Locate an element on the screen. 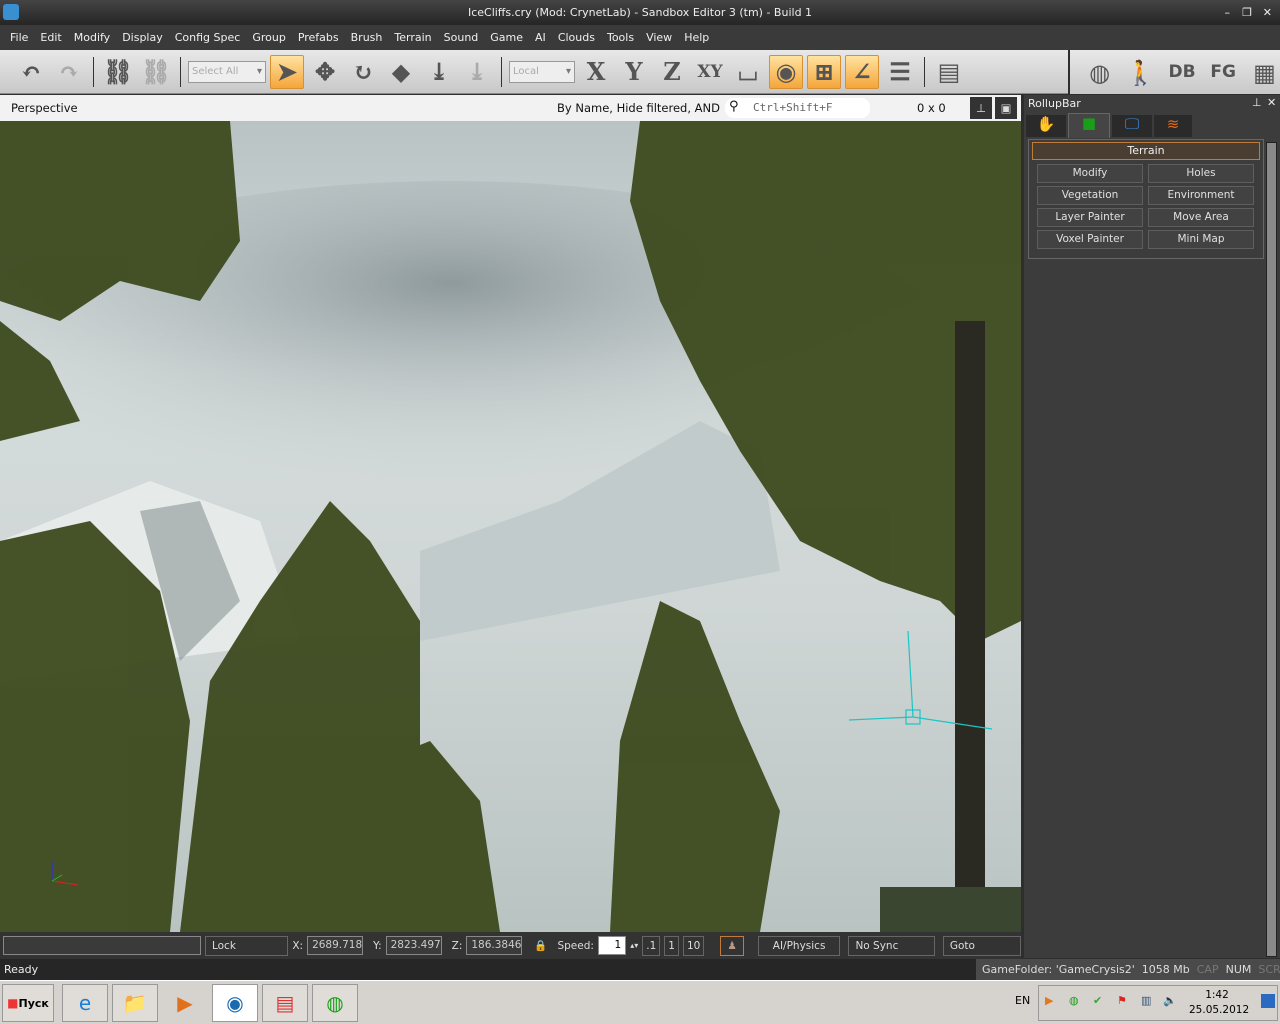 Image resolution: width=1280 pixels, height=1024 pixels. ai-physics-button: AI/Physics is located at coordinates (799, 945).